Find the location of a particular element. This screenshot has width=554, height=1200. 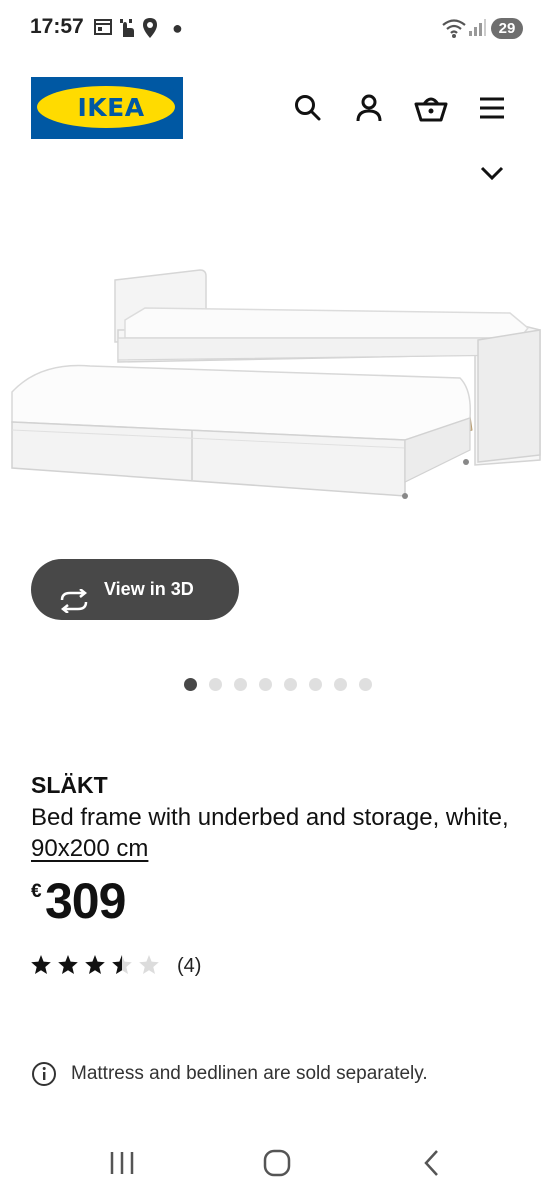

product-name: SLÄKT is located at coordinates (69, 785).